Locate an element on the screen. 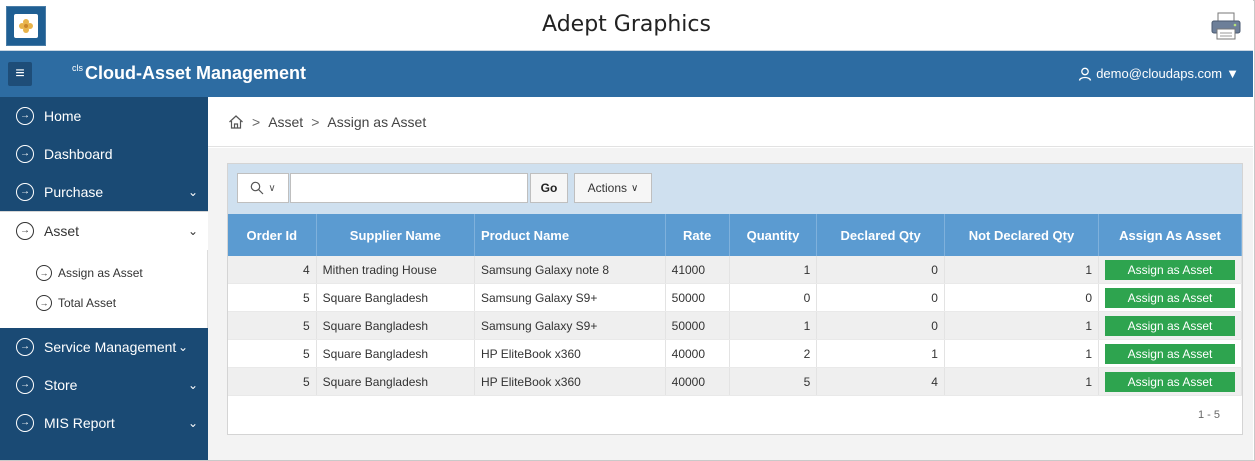 Image resolution: width=1255 pixels, height=461 pixels. asset-submenu: → Assign as Asset → Total Asset is located at coordinates (104, 289).